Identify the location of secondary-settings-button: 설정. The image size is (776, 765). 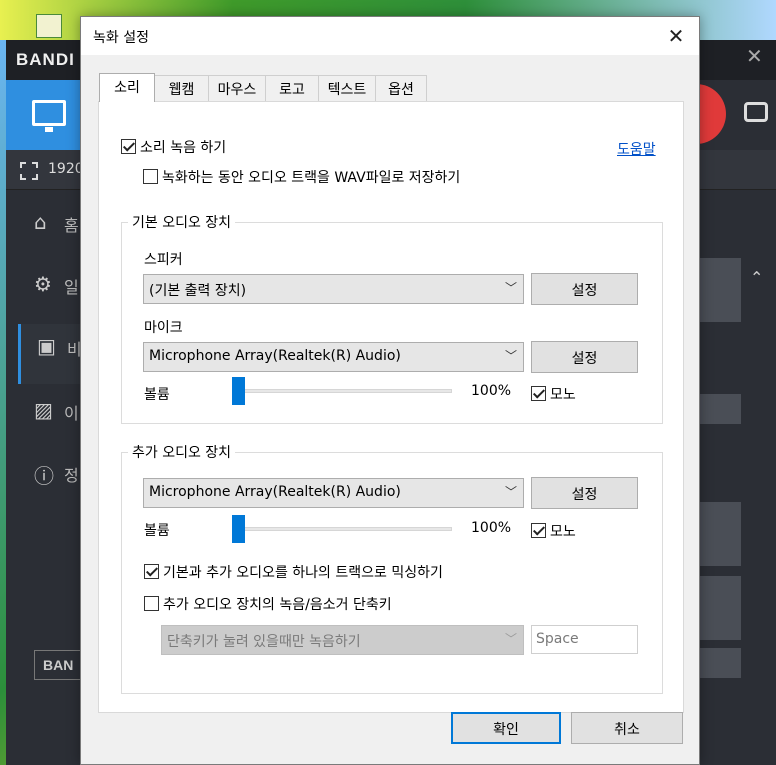
(584, 493).